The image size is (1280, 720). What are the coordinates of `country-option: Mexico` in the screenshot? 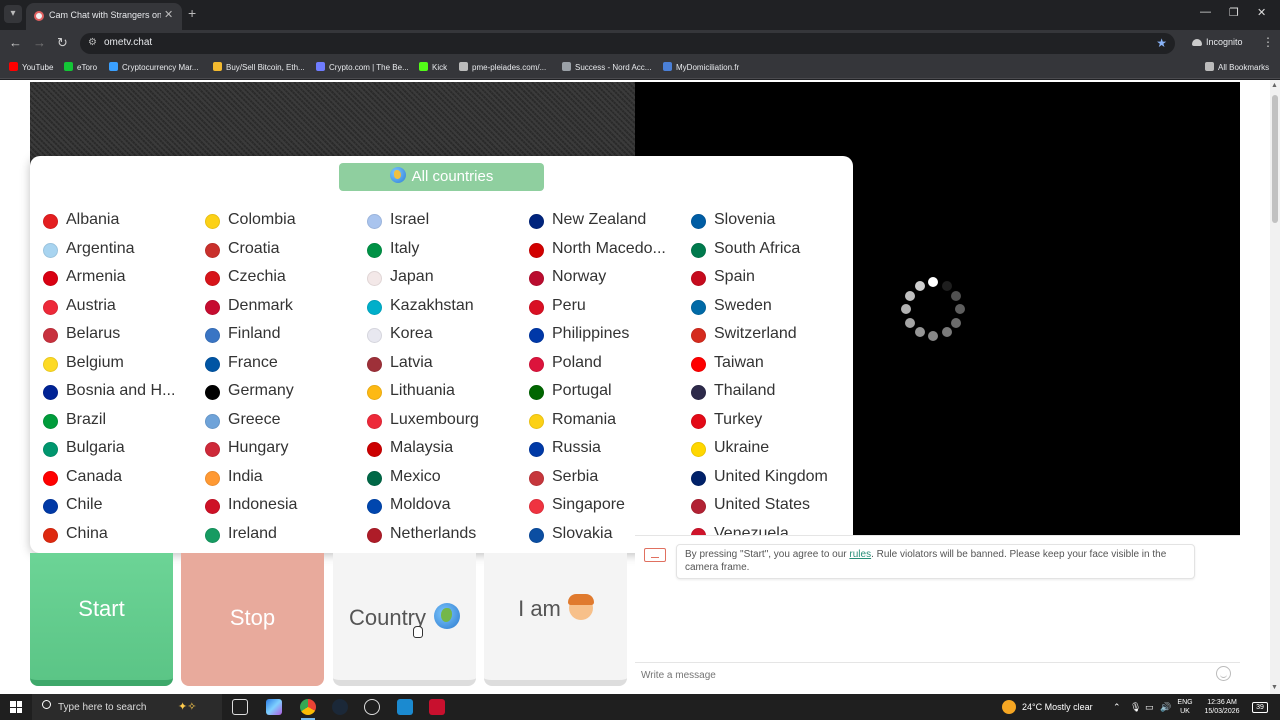 It's located at (434, 479).